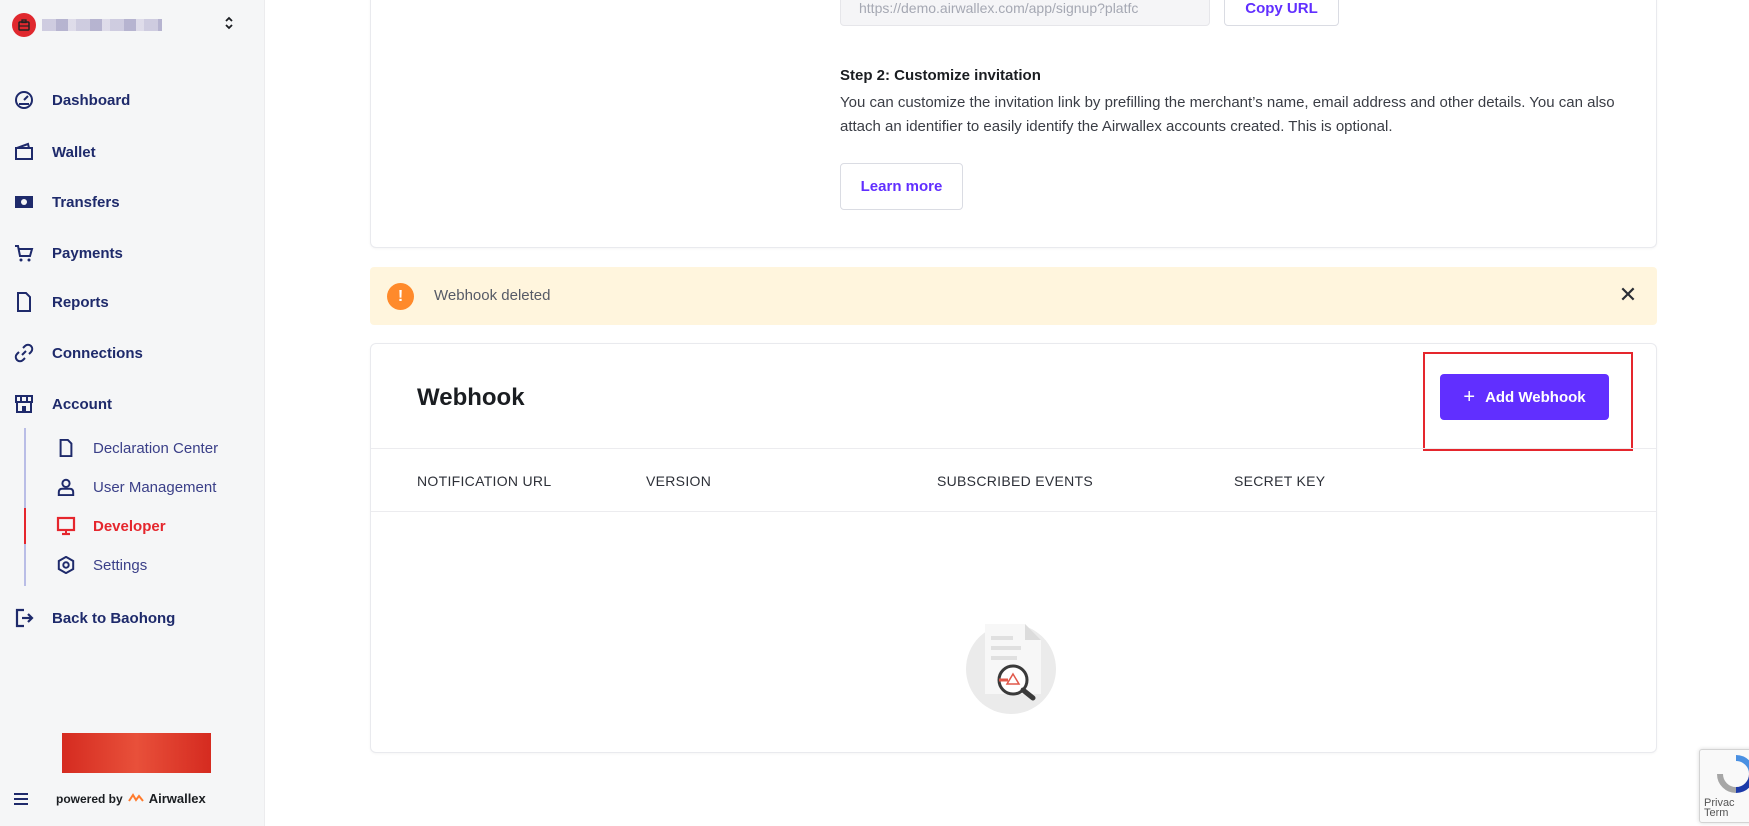 This screenshot has width=1749, height=826. Describe the element at coordinates (24, 404) in the screenshot. I see `store-icon` at that location.